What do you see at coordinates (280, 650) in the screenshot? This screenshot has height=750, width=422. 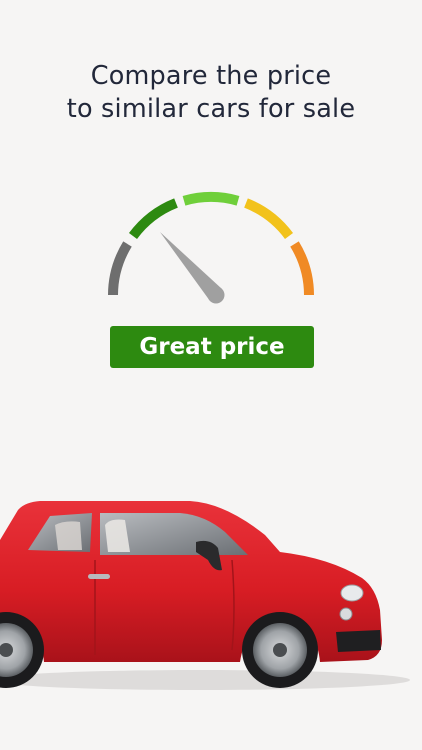 I see `car-front-wheel` at bounding box center [280, 650].